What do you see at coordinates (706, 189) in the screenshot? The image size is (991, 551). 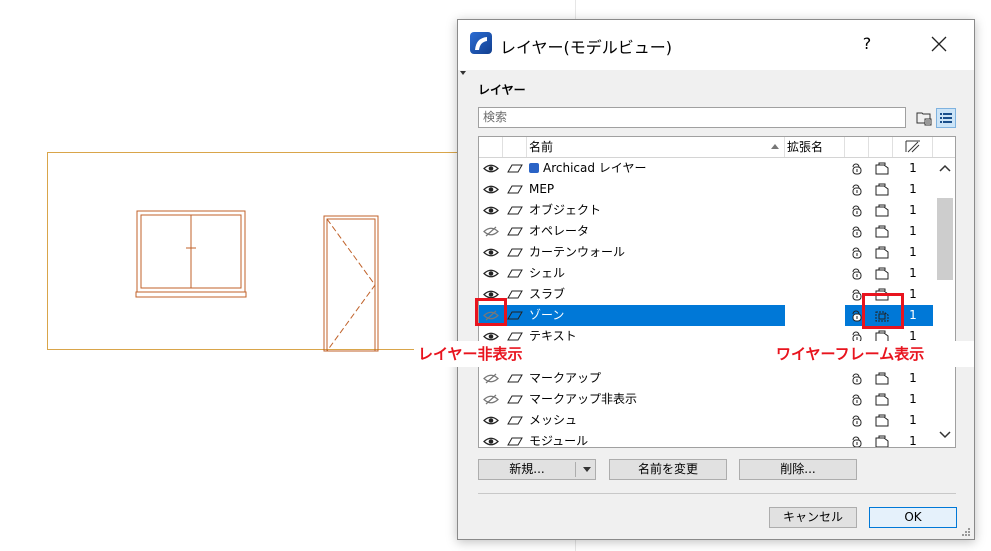 I see `layer-row: MEP 1` at bounding box center [706, 189].